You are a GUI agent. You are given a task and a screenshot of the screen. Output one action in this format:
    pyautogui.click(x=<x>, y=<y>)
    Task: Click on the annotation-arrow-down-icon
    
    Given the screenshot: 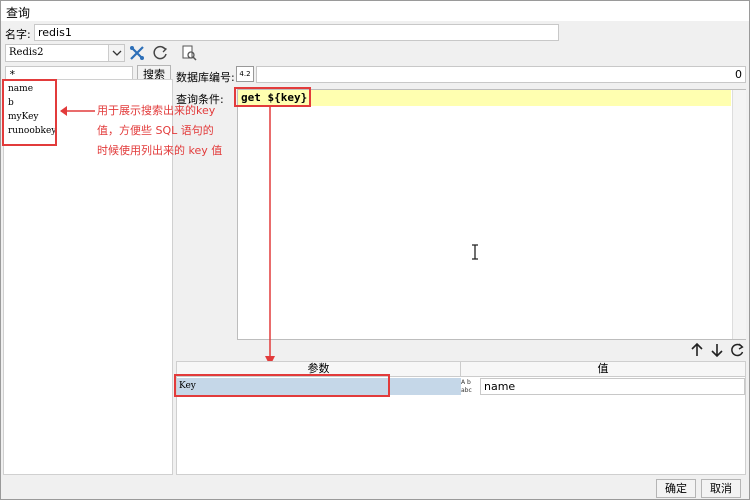 What is the action you would take?
    pyautogui.click(x=270, y=236)
    